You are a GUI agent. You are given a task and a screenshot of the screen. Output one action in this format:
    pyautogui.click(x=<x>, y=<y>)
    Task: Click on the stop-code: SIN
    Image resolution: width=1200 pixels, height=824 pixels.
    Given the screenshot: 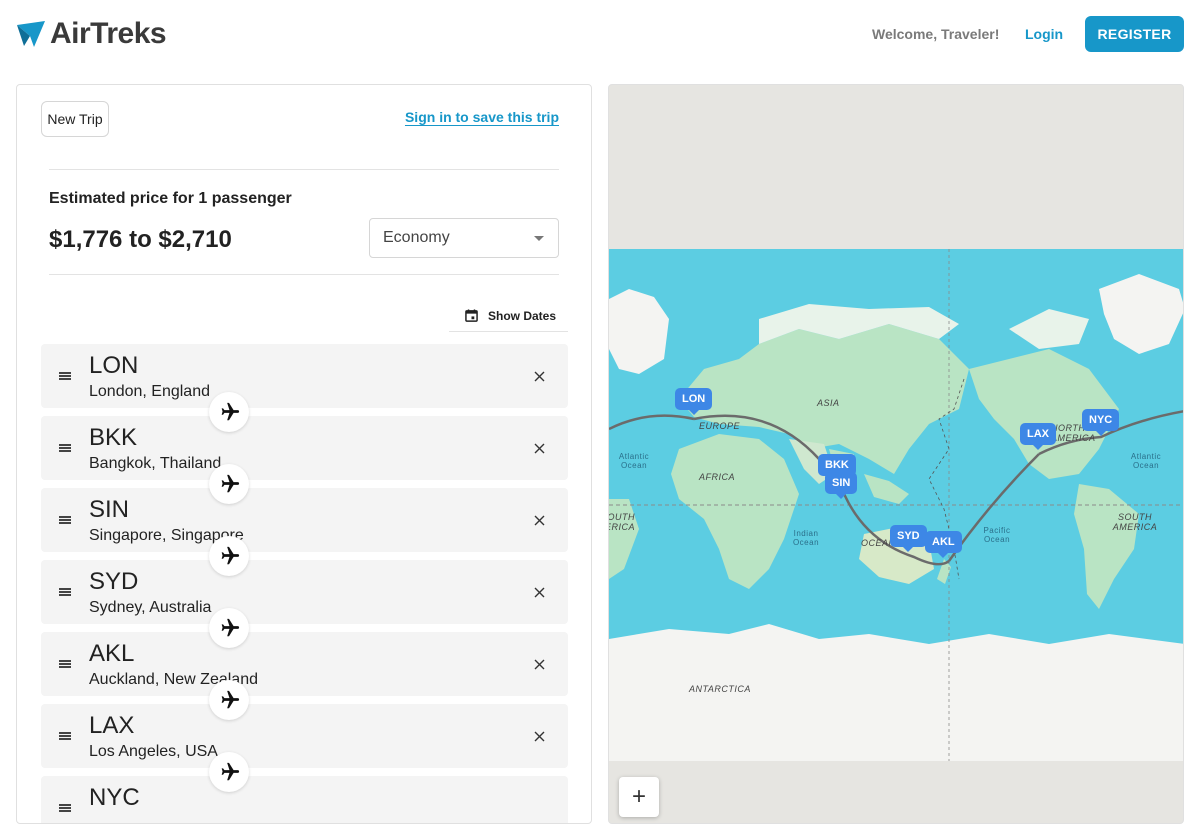 What is the action you would take?
    pyautogui.click(x=109, y=509)
    